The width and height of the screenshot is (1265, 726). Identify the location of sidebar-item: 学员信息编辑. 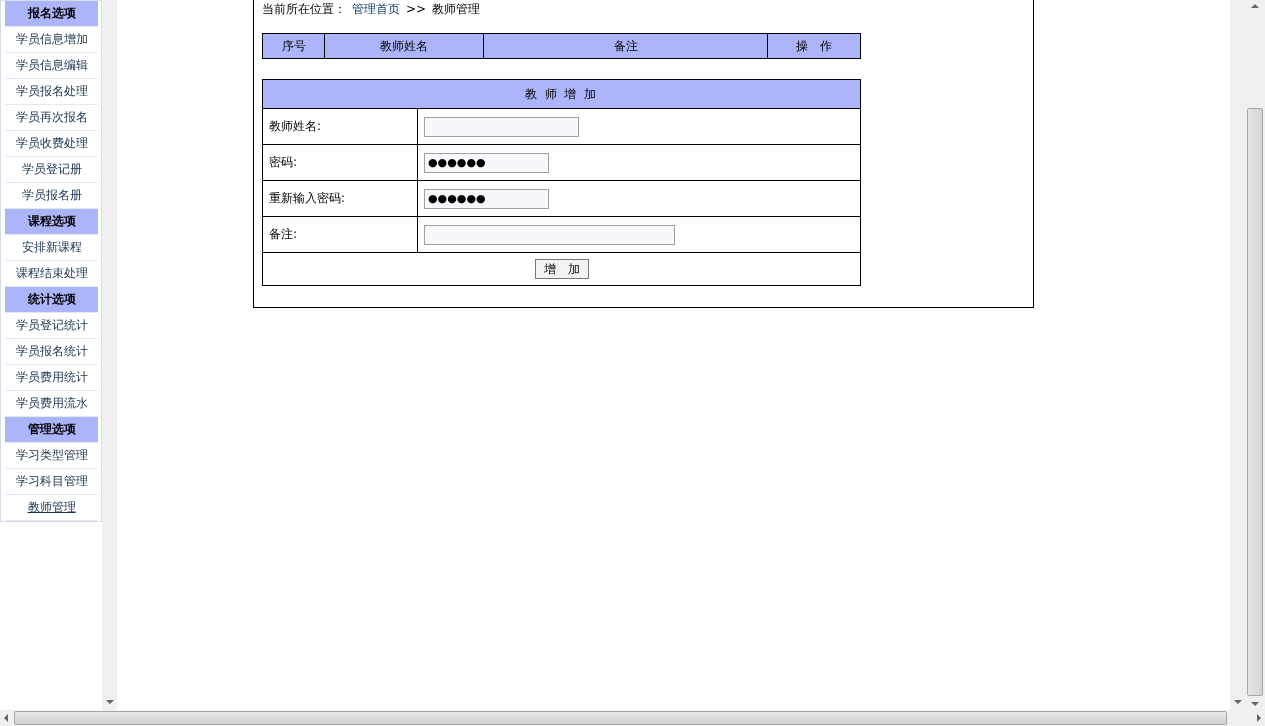
(51, 66).